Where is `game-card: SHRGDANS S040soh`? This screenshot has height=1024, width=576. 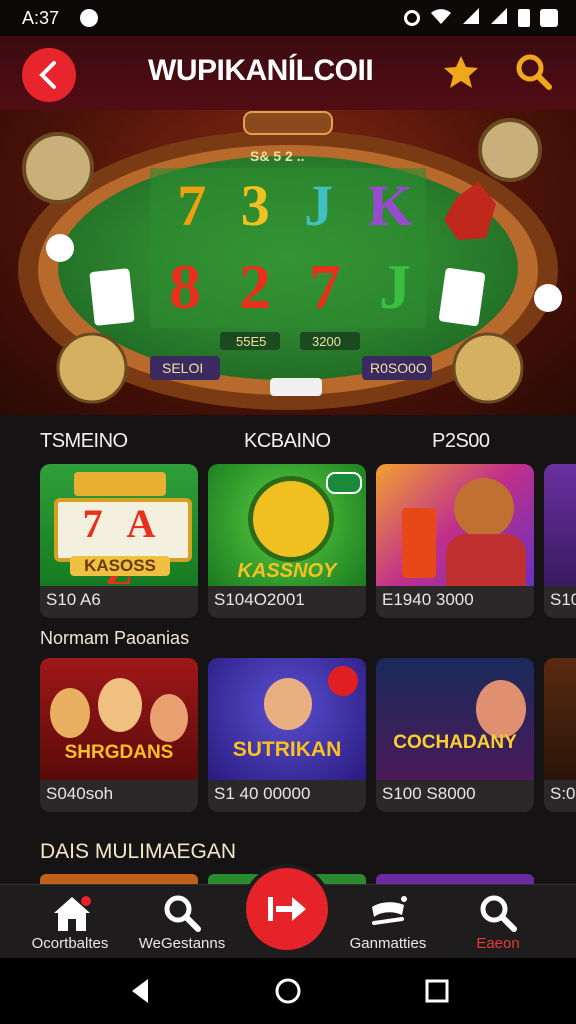
game-card: SHRGDANS S040soh is located at coordinates (119, 735).